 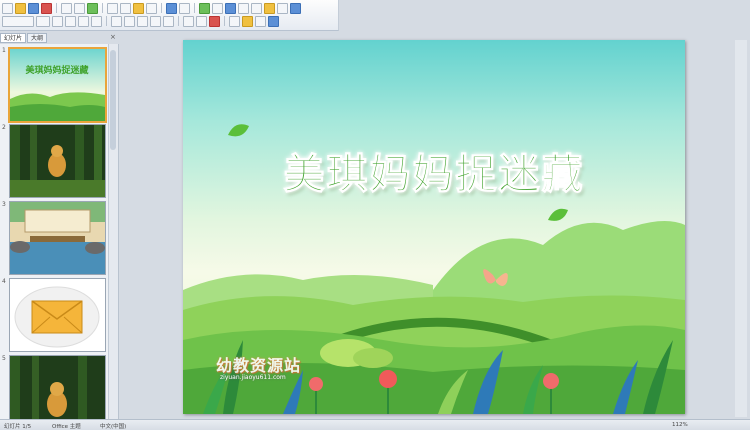 I want to click on save-icon, so click(x=33, y=8).